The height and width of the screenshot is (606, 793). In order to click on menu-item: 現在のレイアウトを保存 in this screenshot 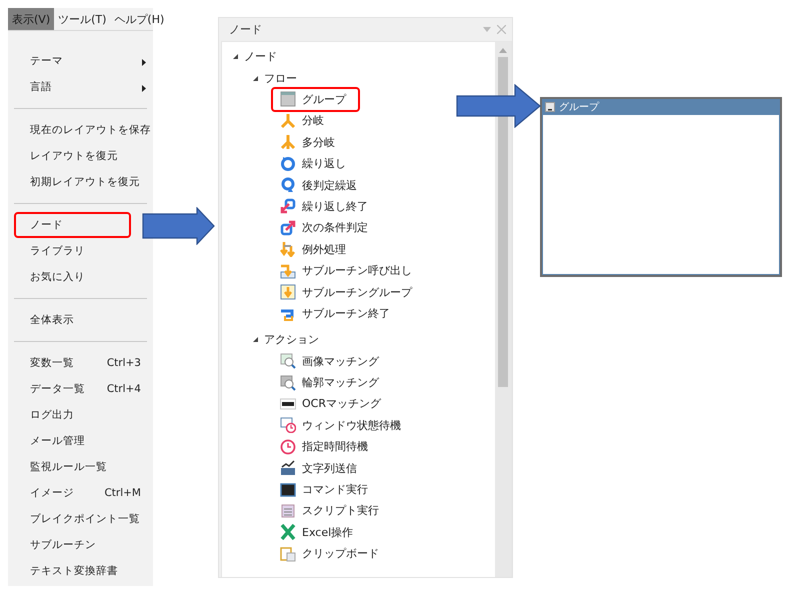, I will do `click(84, 130)`.